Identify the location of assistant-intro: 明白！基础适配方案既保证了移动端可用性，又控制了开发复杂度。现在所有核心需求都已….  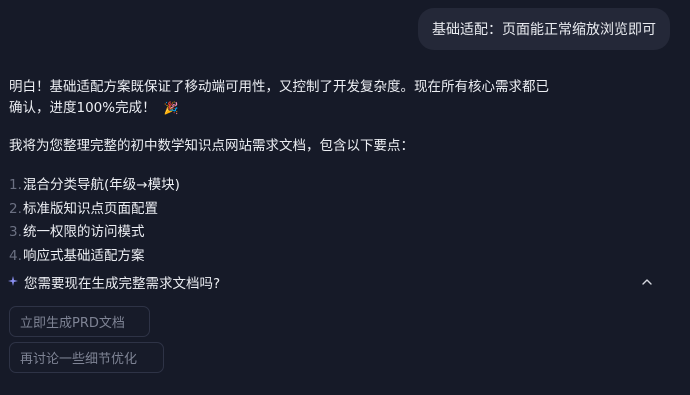
(309, 98).